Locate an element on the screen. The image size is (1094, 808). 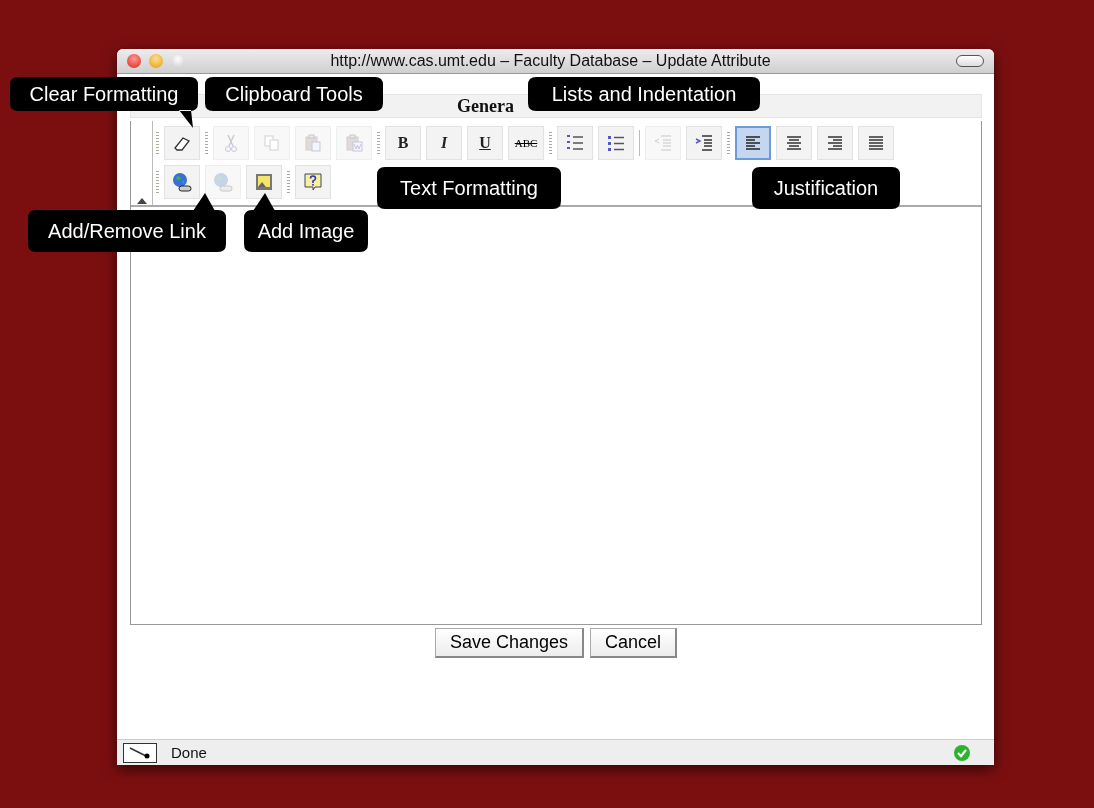
align-center-button is located at coordinates (794, 143).